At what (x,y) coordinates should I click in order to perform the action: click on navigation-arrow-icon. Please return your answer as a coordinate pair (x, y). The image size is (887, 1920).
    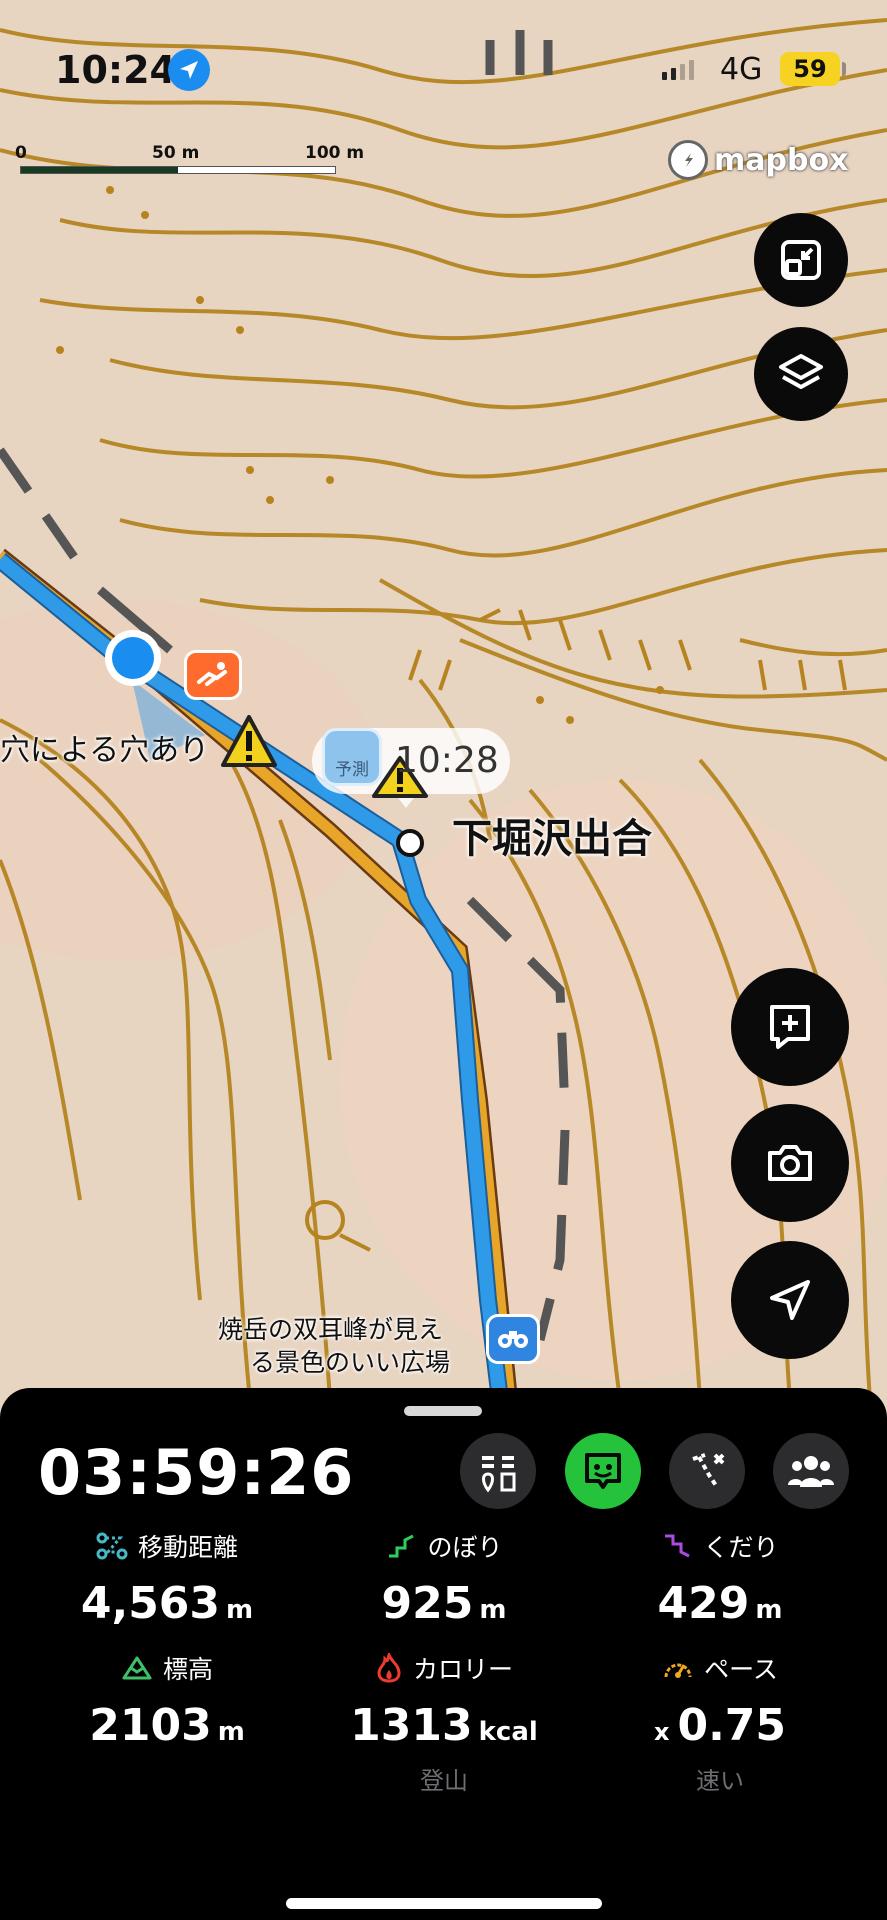
    Looking at the image, I should click on (790, 1300).